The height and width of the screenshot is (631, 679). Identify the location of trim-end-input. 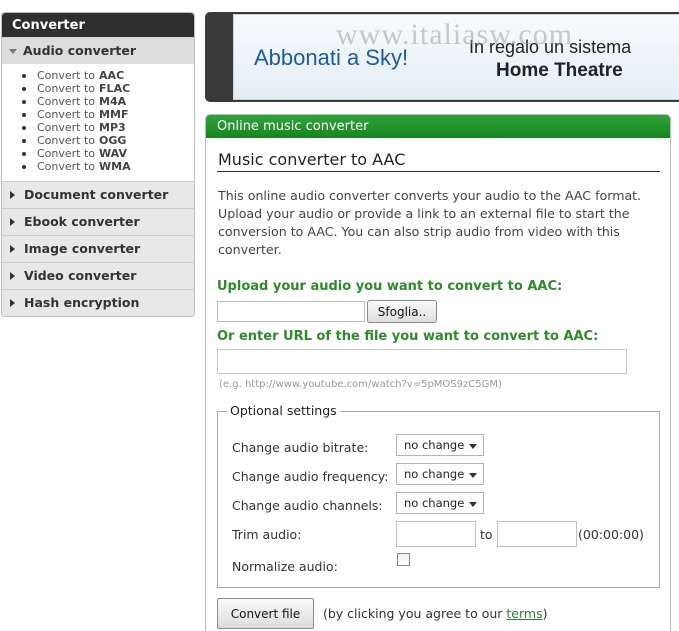
(537, 534).